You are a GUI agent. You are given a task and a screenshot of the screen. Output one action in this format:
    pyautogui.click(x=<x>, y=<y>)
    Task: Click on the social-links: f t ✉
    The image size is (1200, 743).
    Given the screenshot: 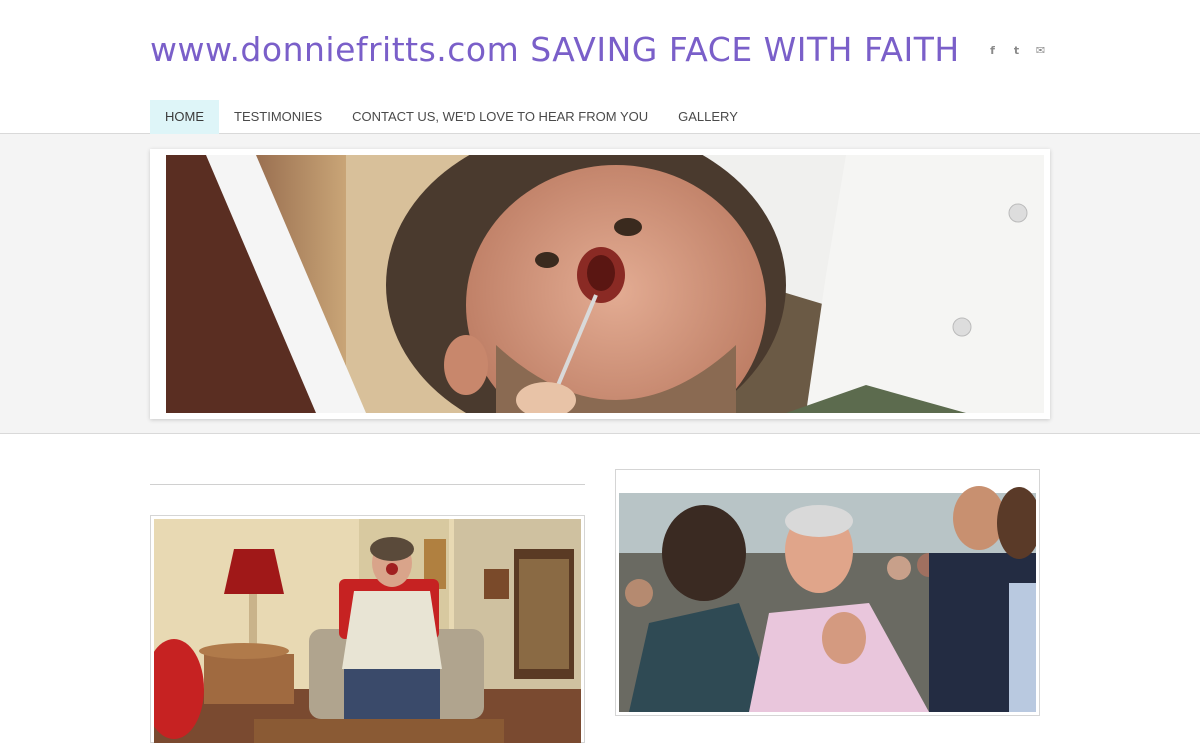 What is the action you would take?
    pyautogui.click(x=1016, y=50)
    